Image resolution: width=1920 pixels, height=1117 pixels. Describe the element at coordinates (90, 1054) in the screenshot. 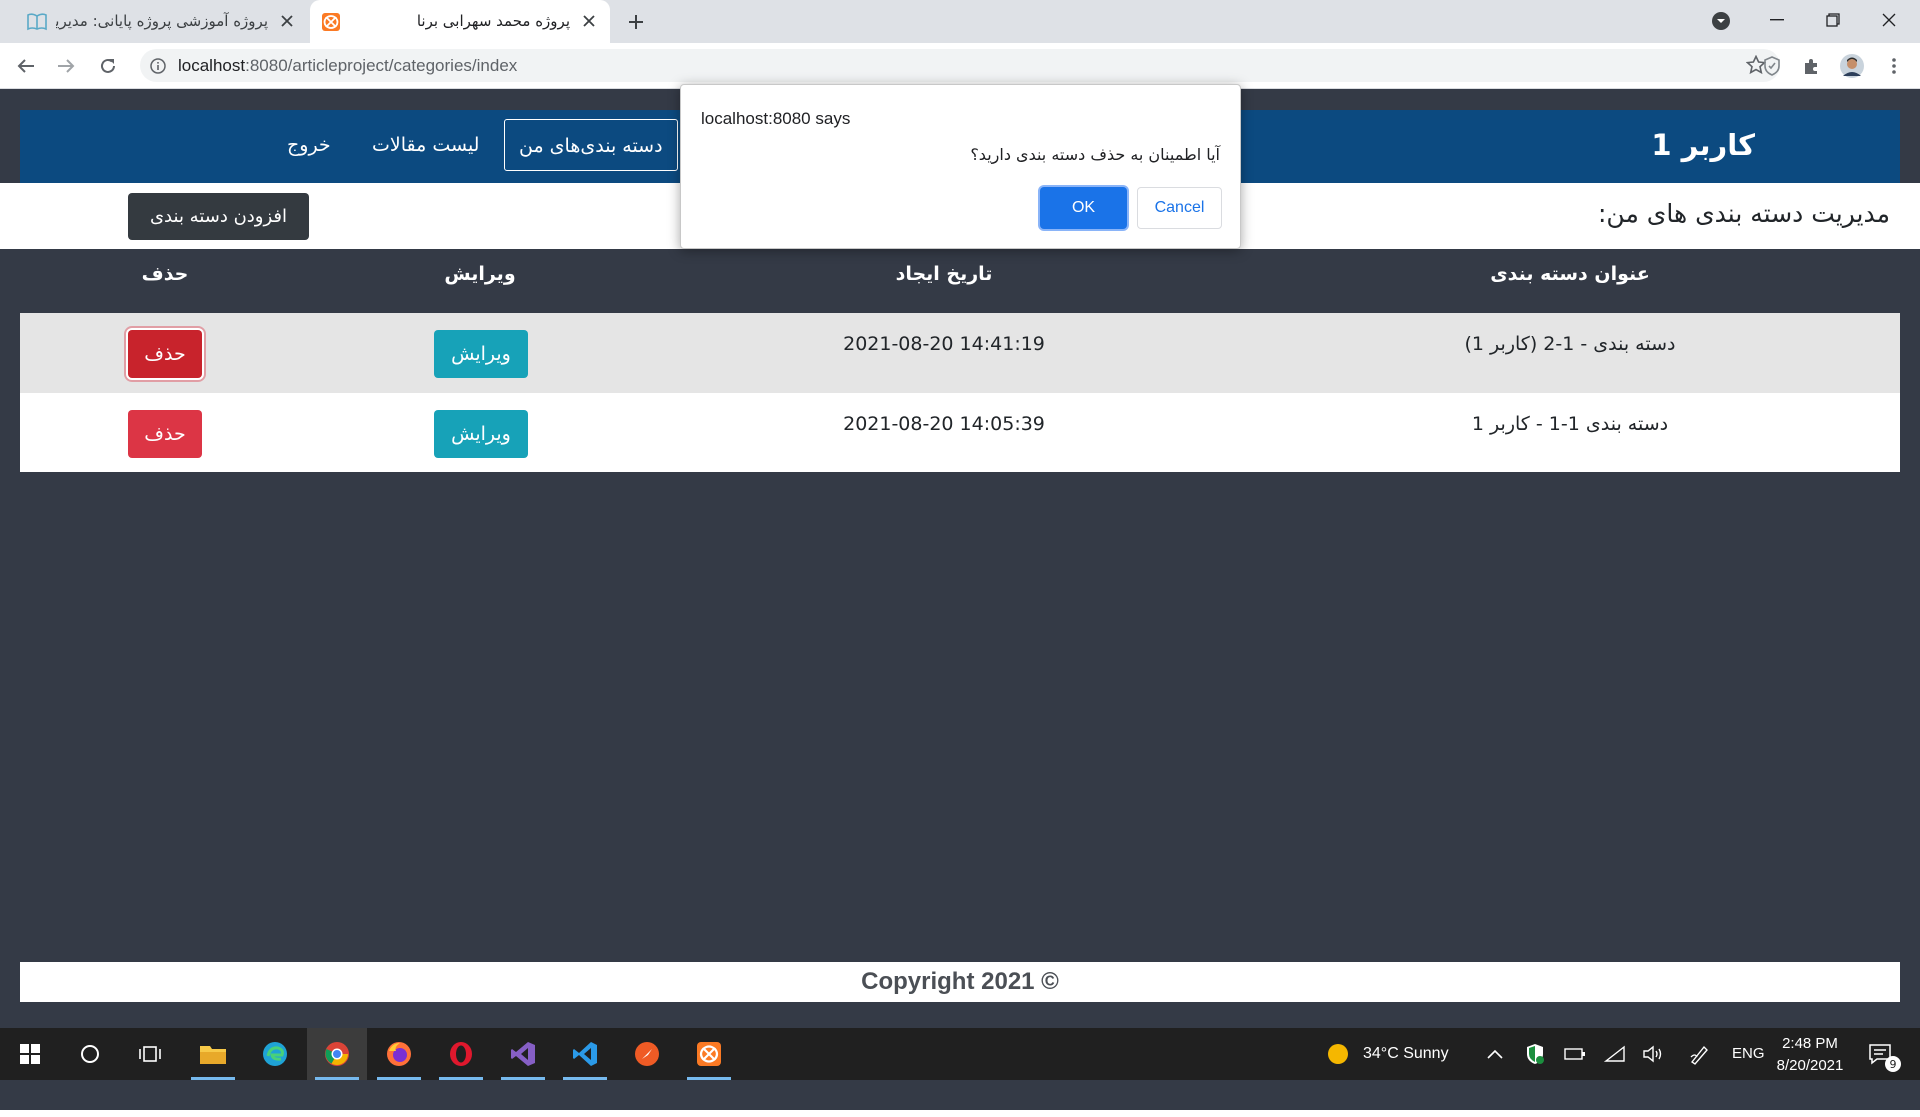

I see `search-circle-icon` at that location.